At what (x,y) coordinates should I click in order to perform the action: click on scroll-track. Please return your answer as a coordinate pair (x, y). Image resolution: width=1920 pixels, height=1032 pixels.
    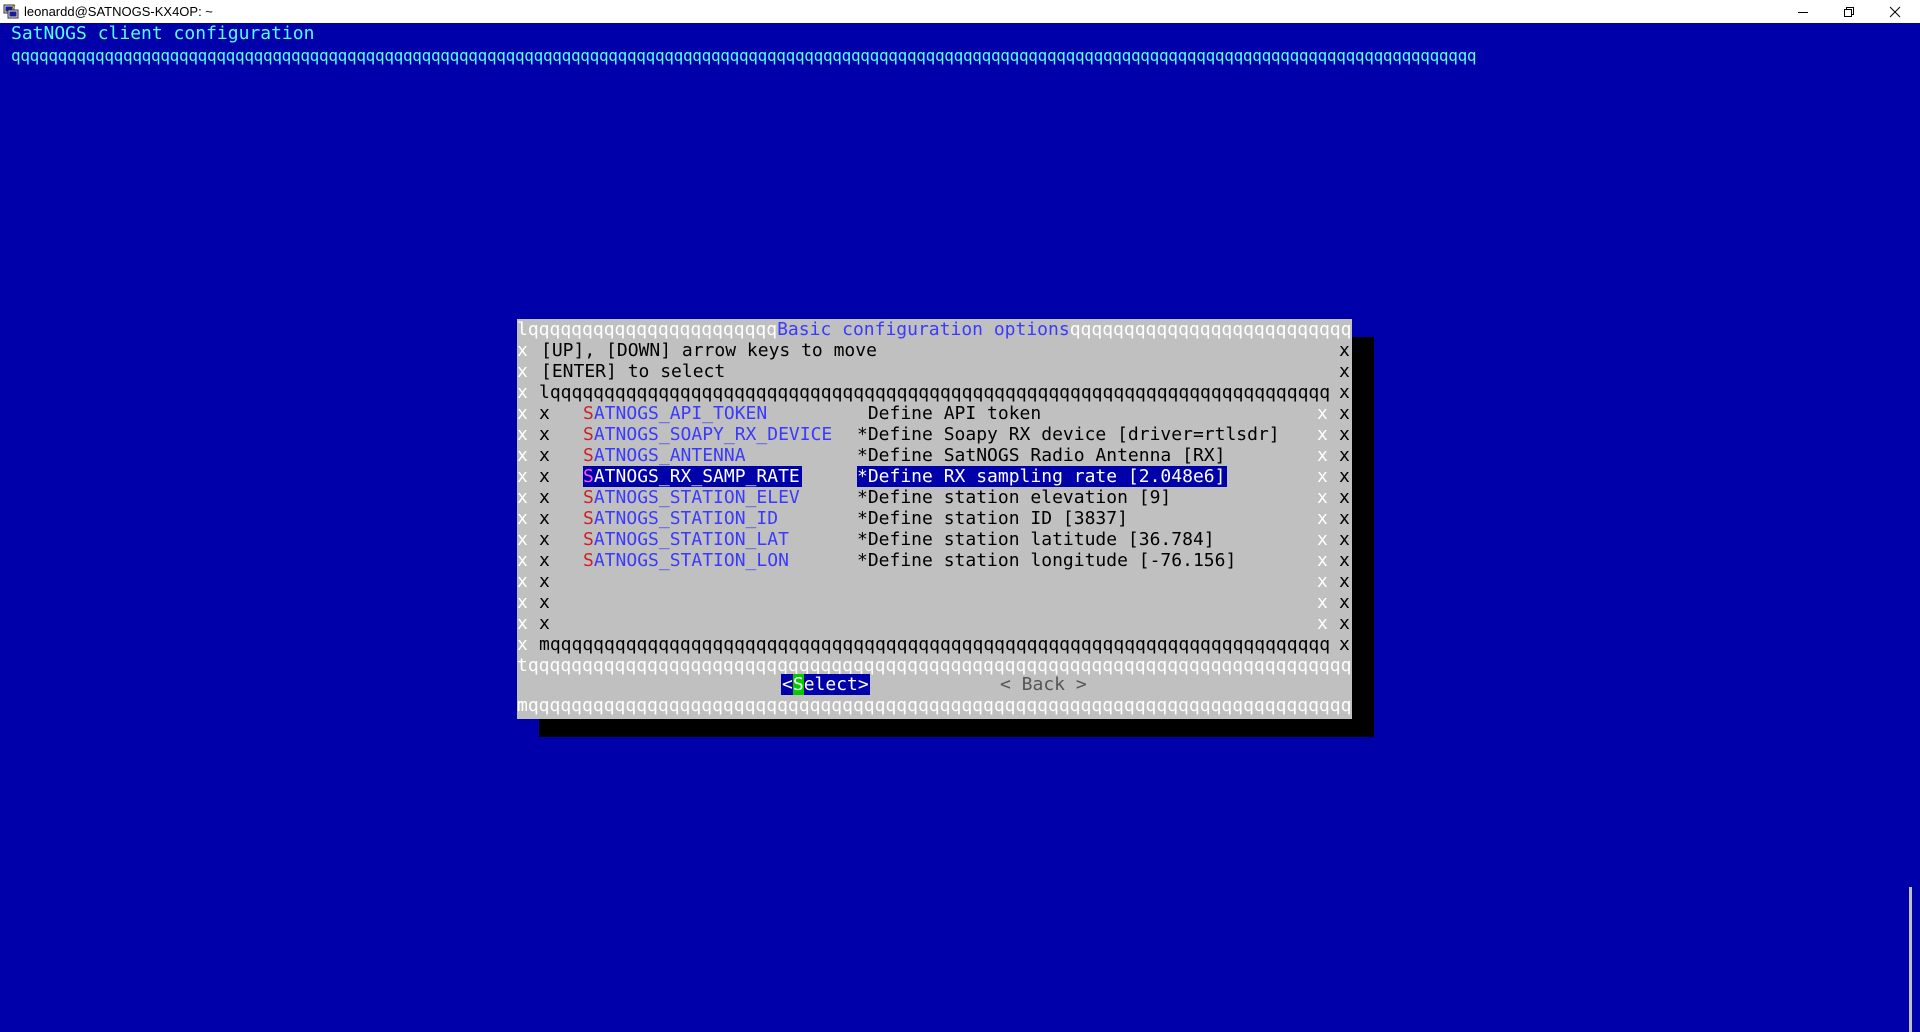
    Looking at the image, I should click on (1911, 527).